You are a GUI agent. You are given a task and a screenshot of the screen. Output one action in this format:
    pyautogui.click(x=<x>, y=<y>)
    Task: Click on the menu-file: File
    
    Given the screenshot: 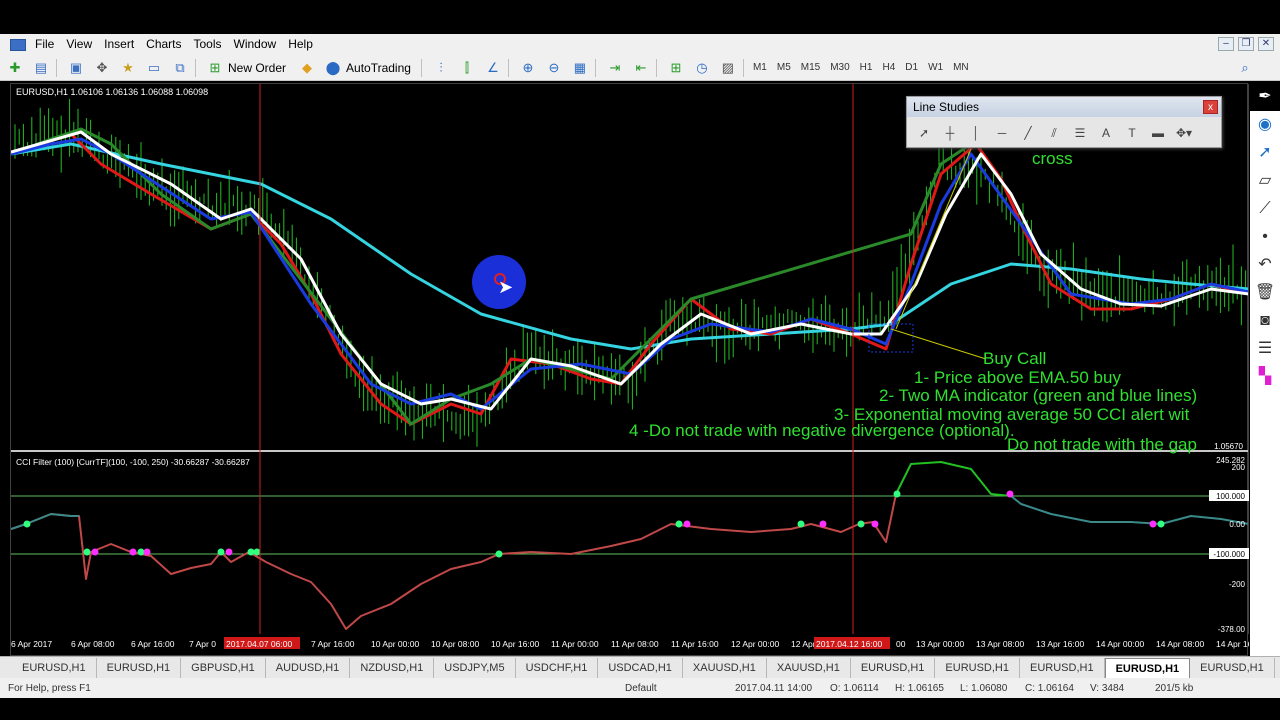 What is the action you would take?
    pyautogui.click(x=47, y=44)
    